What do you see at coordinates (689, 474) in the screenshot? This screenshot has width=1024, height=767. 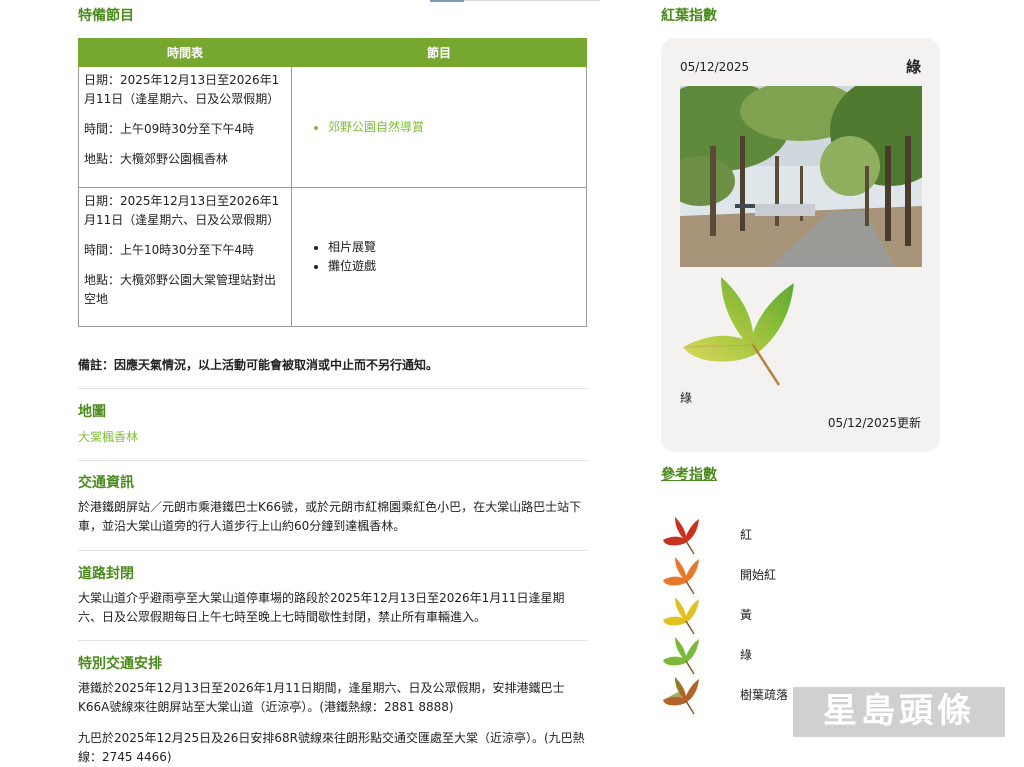 I see `section-title-reference-index: 參考指數` at bounding box center [689, 474].